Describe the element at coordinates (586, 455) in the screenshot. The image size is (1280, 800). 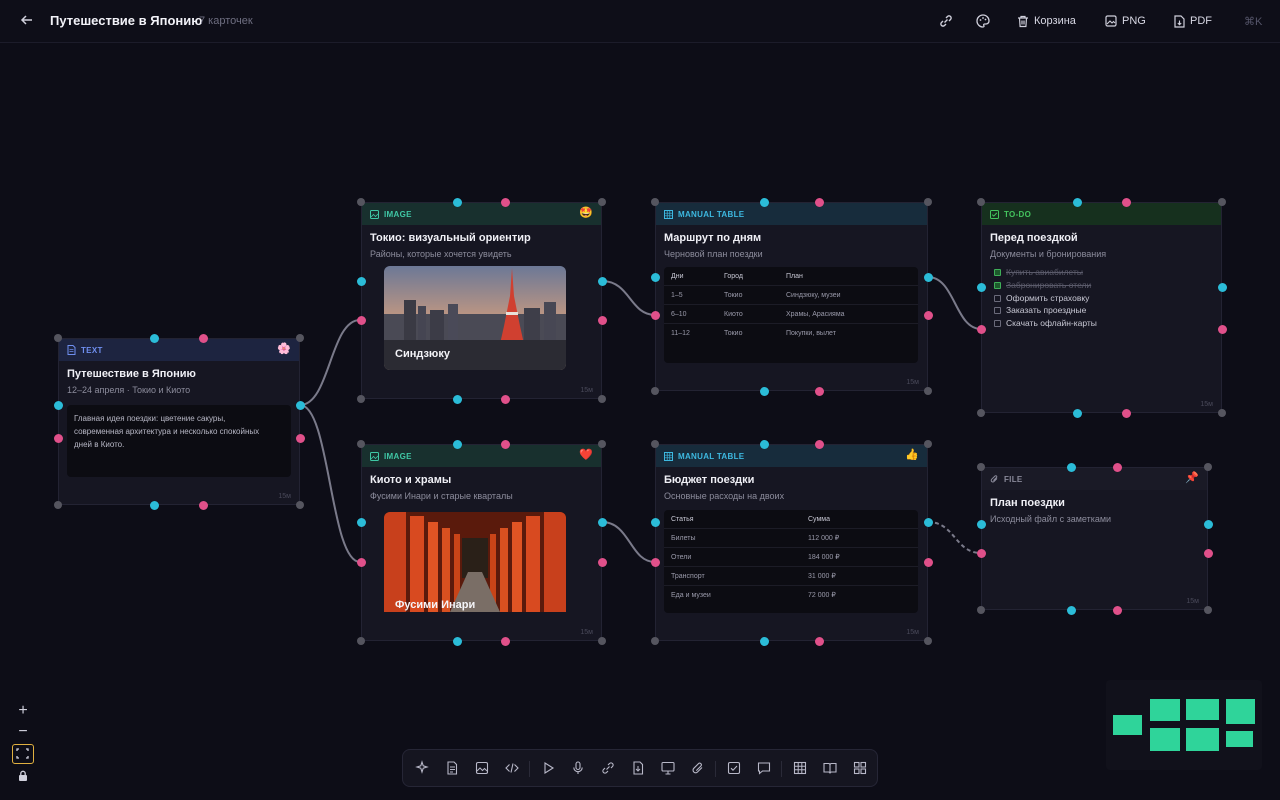
I see `heart-emoji-icon: ❤️` at that location.